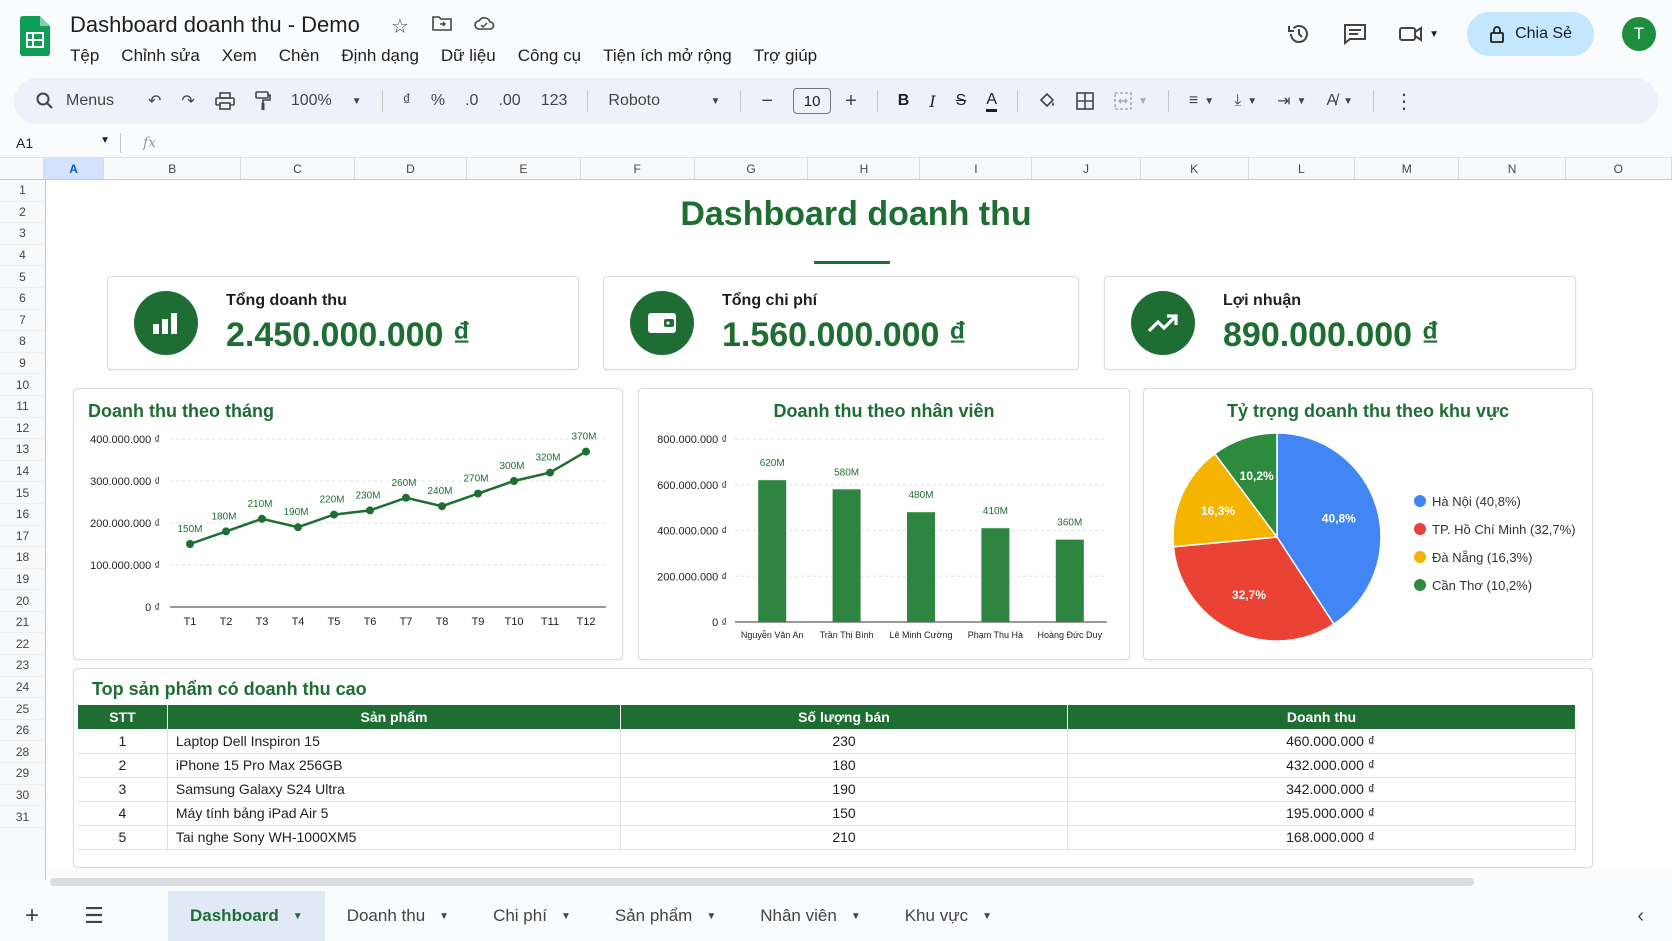 Image resolution: width=1672 pixels, height=941 pixels. What do you see at coordinates (812, 101) in the screenshot?
I see `font-size-input: 10` at bounding box center [812, 101].